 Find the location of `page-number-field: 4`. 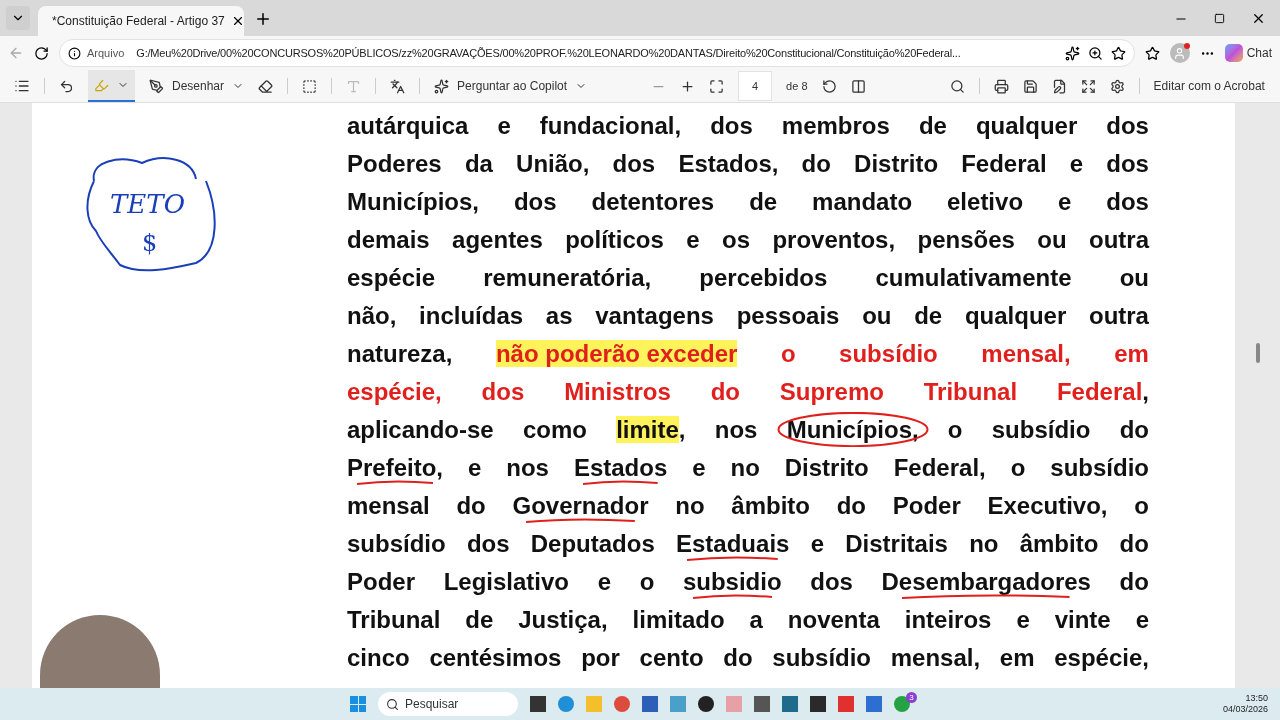

page-number-field: 4 is located at coordinates (755, 86).